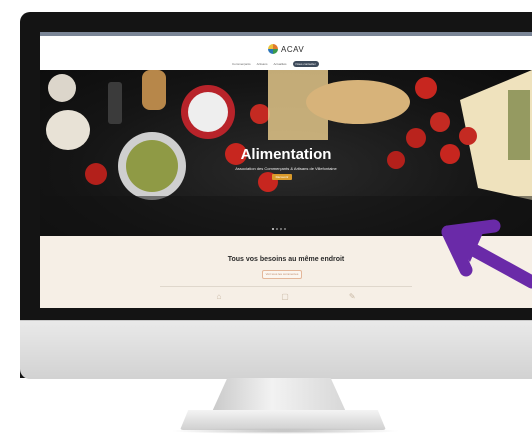  What do you see at coordinates (486, 254) in the screenshot?
I see `purple-arrow-icon` at bounding box center [486, 254].